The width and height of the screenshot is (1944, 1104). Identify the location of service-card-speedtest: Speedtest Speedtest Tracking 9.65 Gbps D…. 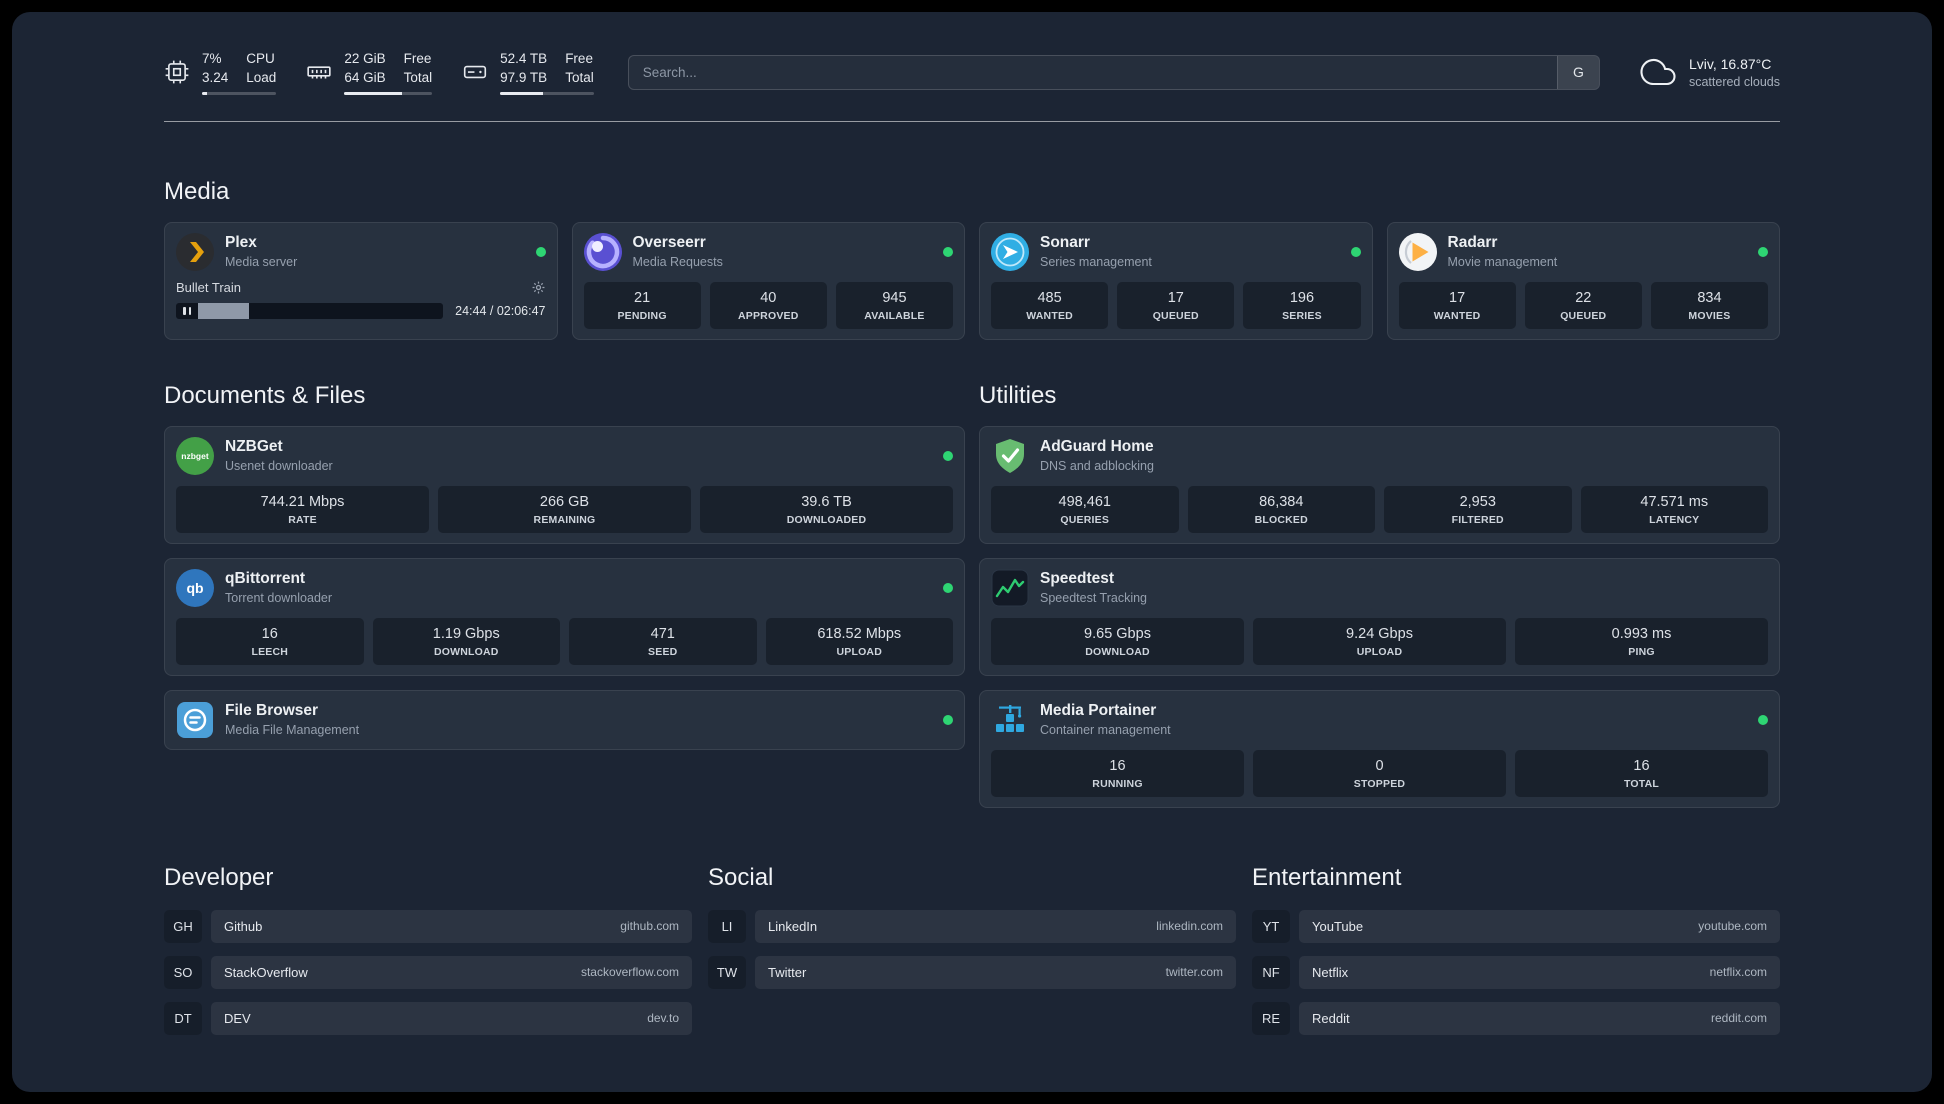
(1379, 616).